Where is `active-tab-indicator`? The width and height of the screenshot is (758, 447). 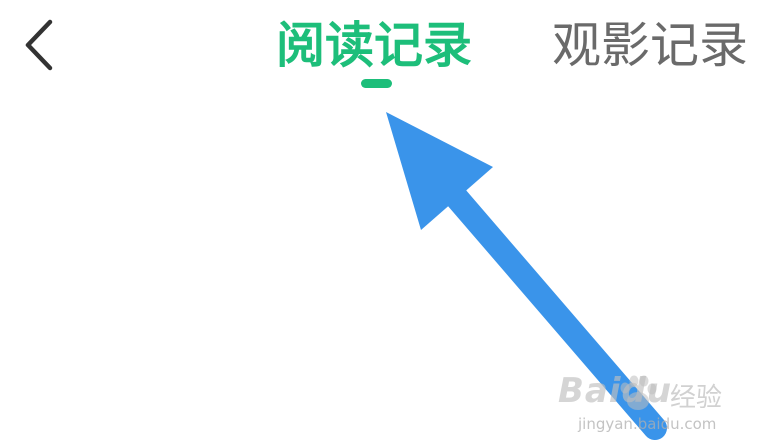
active-tab-indicator is located at coordinates (376, 83).